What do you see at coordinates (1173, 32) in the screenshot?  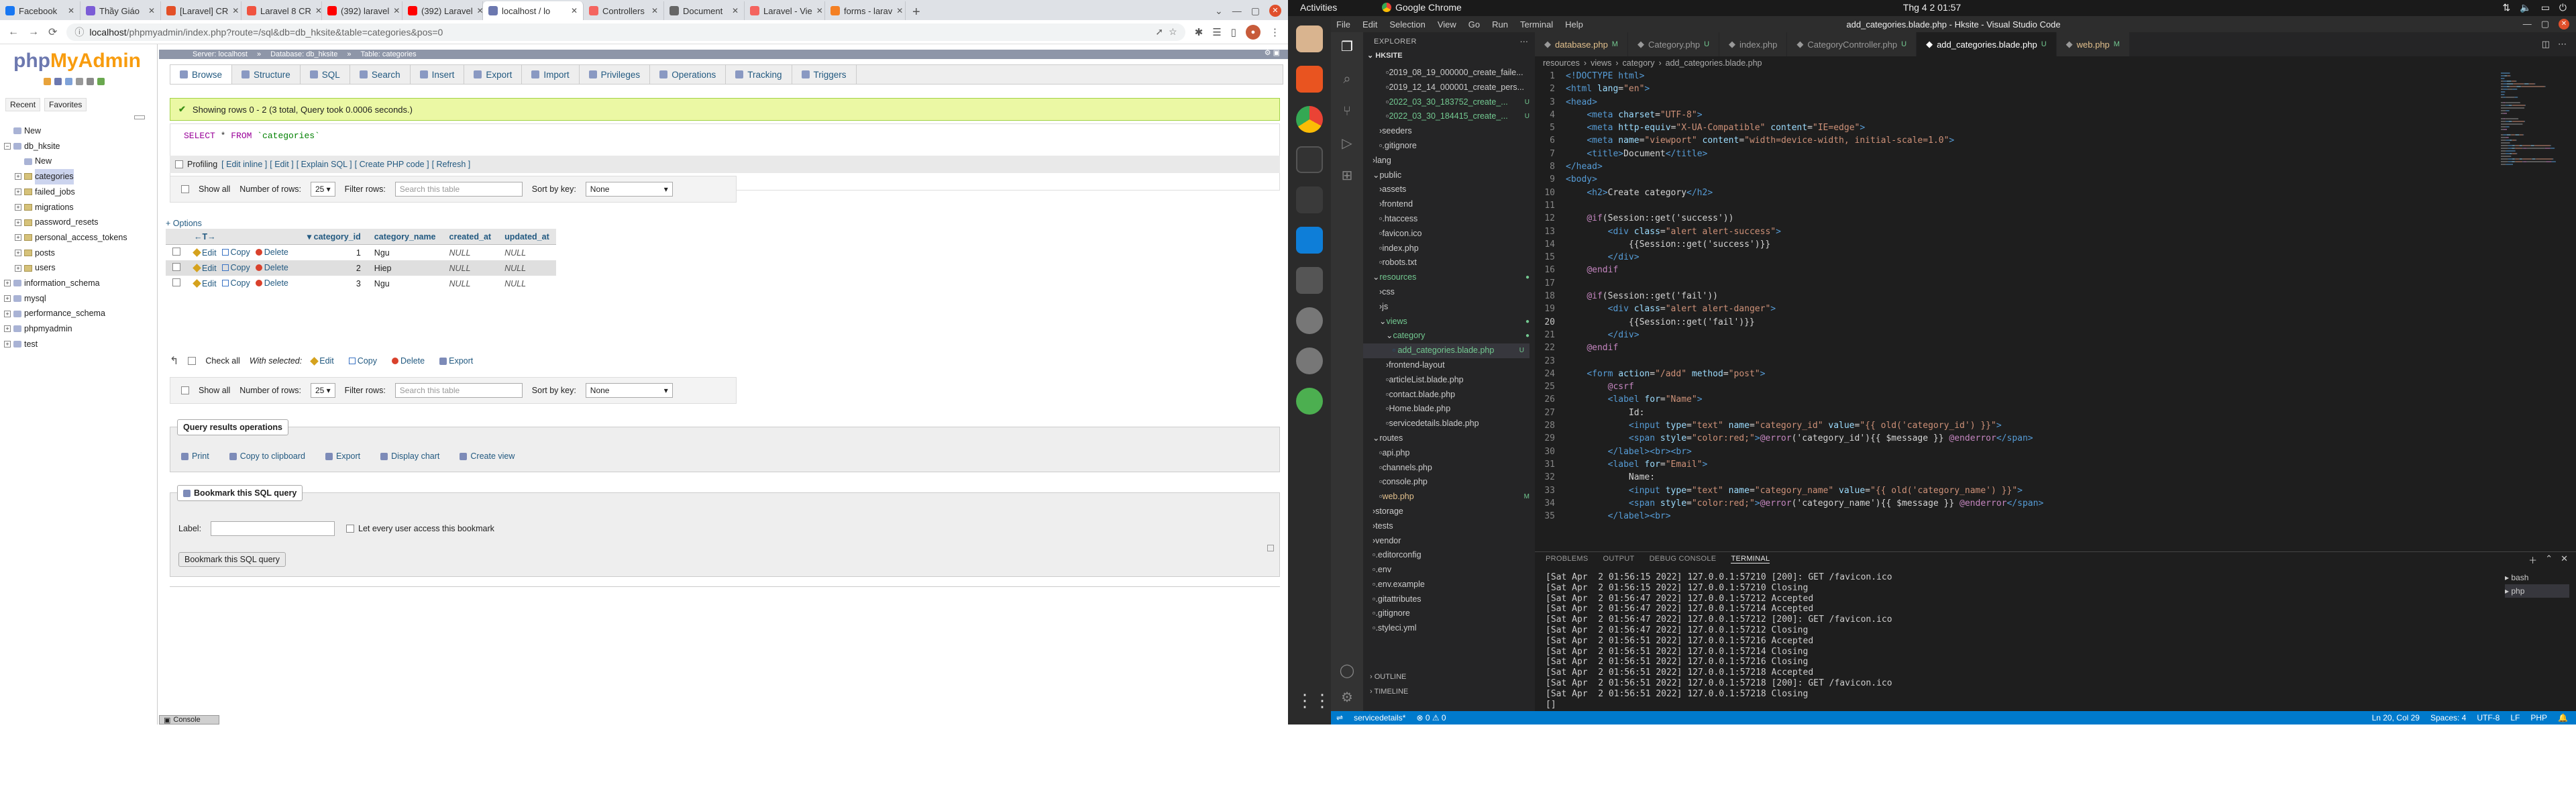 I see `bookmark-star-icon: ☆` at bounding box center [1173, 32].